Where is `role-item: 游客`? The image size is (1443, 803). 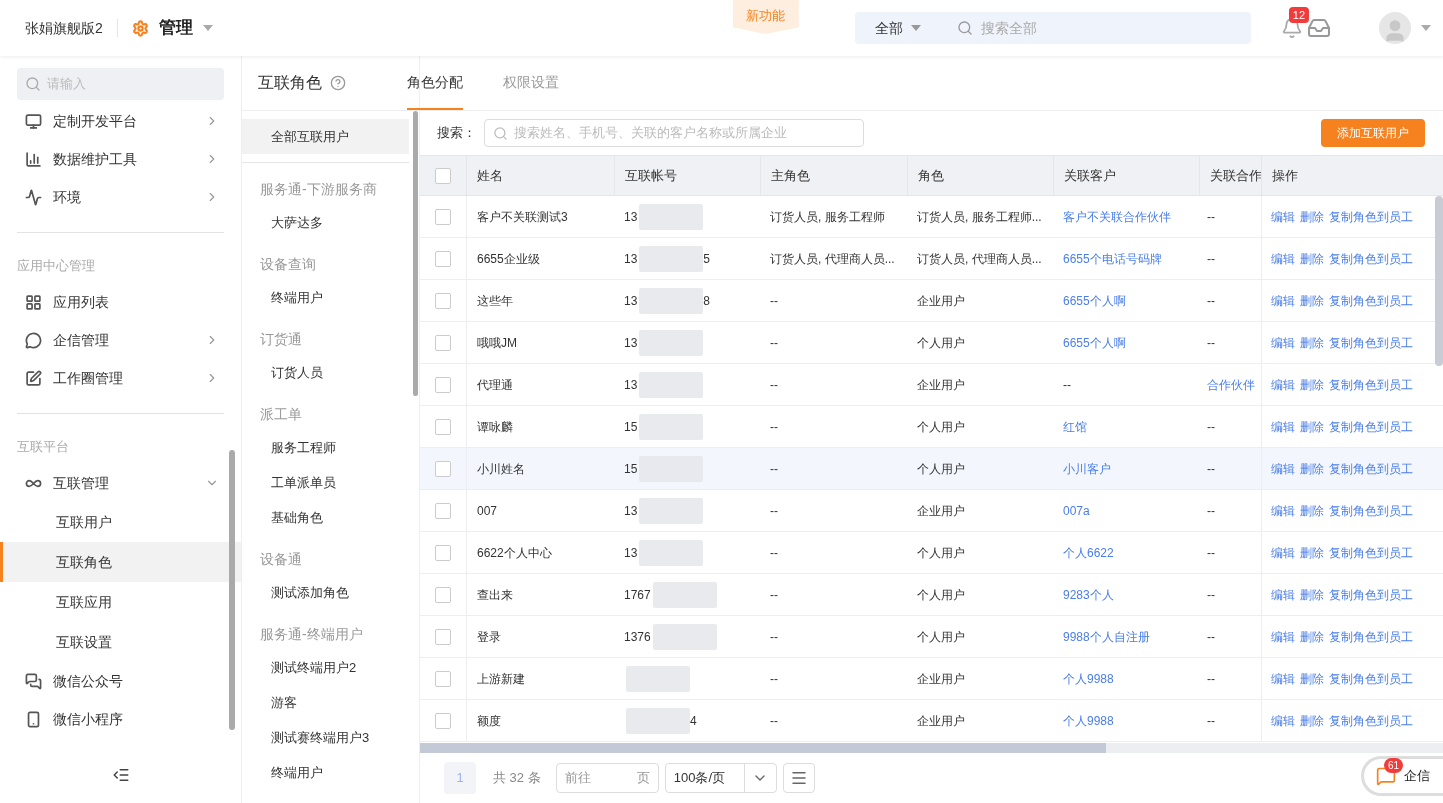 role-item: 游客 is located at coordinates (330, 702).